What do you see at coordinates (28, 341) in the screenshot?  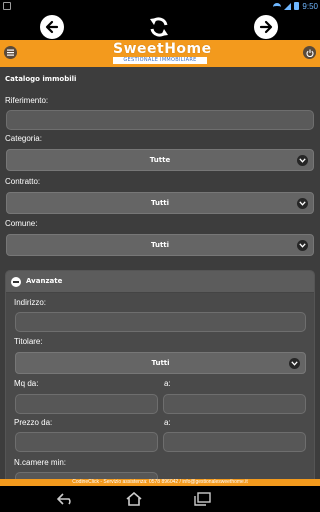 I see `titolare-label: Titolare:` at bounding box center [28, 341].